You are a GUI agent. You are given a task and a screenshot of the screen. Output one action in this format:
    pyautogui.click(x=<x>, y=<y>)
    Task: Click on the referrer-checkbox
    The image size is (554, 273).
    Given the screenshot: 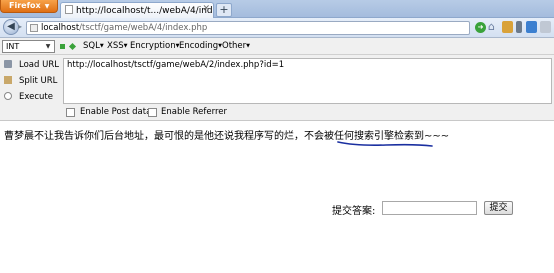 What is the action you would take?
    pyautogui.click(x=152, y=112)
    